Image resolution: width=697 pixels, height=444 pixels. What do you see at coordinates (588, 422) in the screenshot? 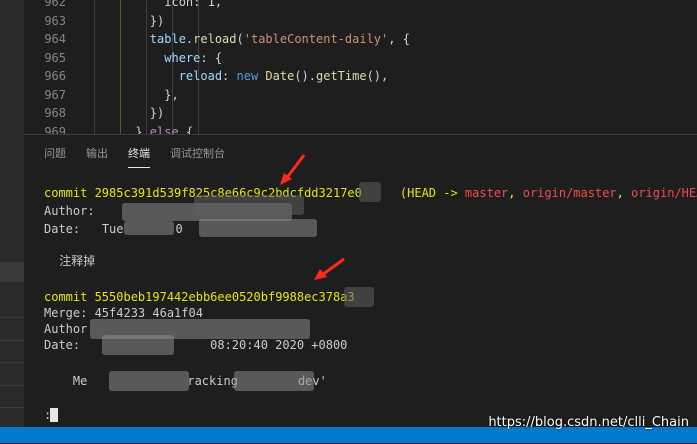
I see `watermark: https://blog.csdn.net/clli_Chain` at bounding box center [588, 422].